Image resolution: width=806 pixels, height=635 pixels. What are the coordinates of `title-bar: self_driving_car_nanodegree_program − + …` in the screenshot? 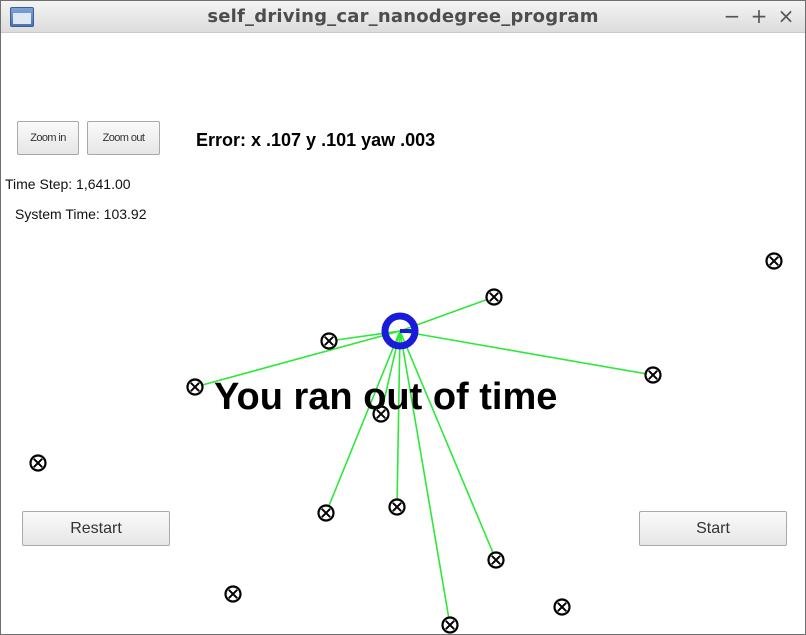 It's located at (403, 17).